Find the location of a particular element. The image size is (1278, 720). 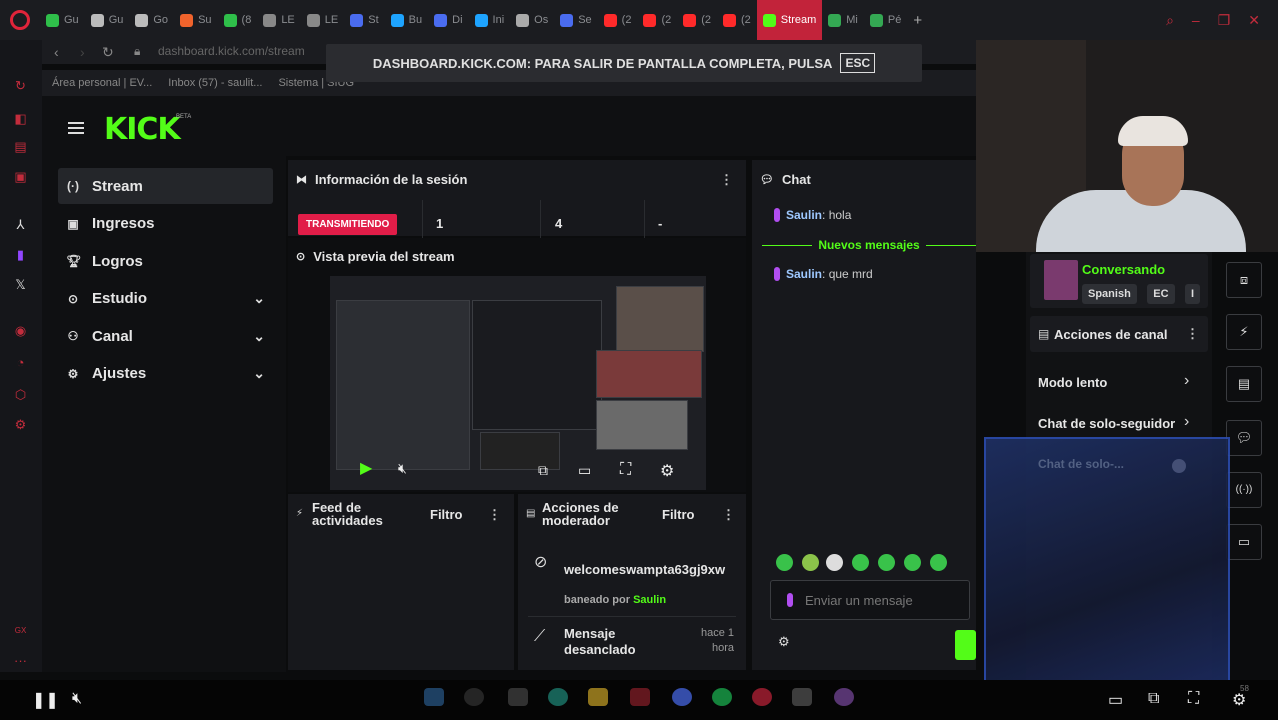

reload-icon: ↻ is located at coordinates (108, 52).